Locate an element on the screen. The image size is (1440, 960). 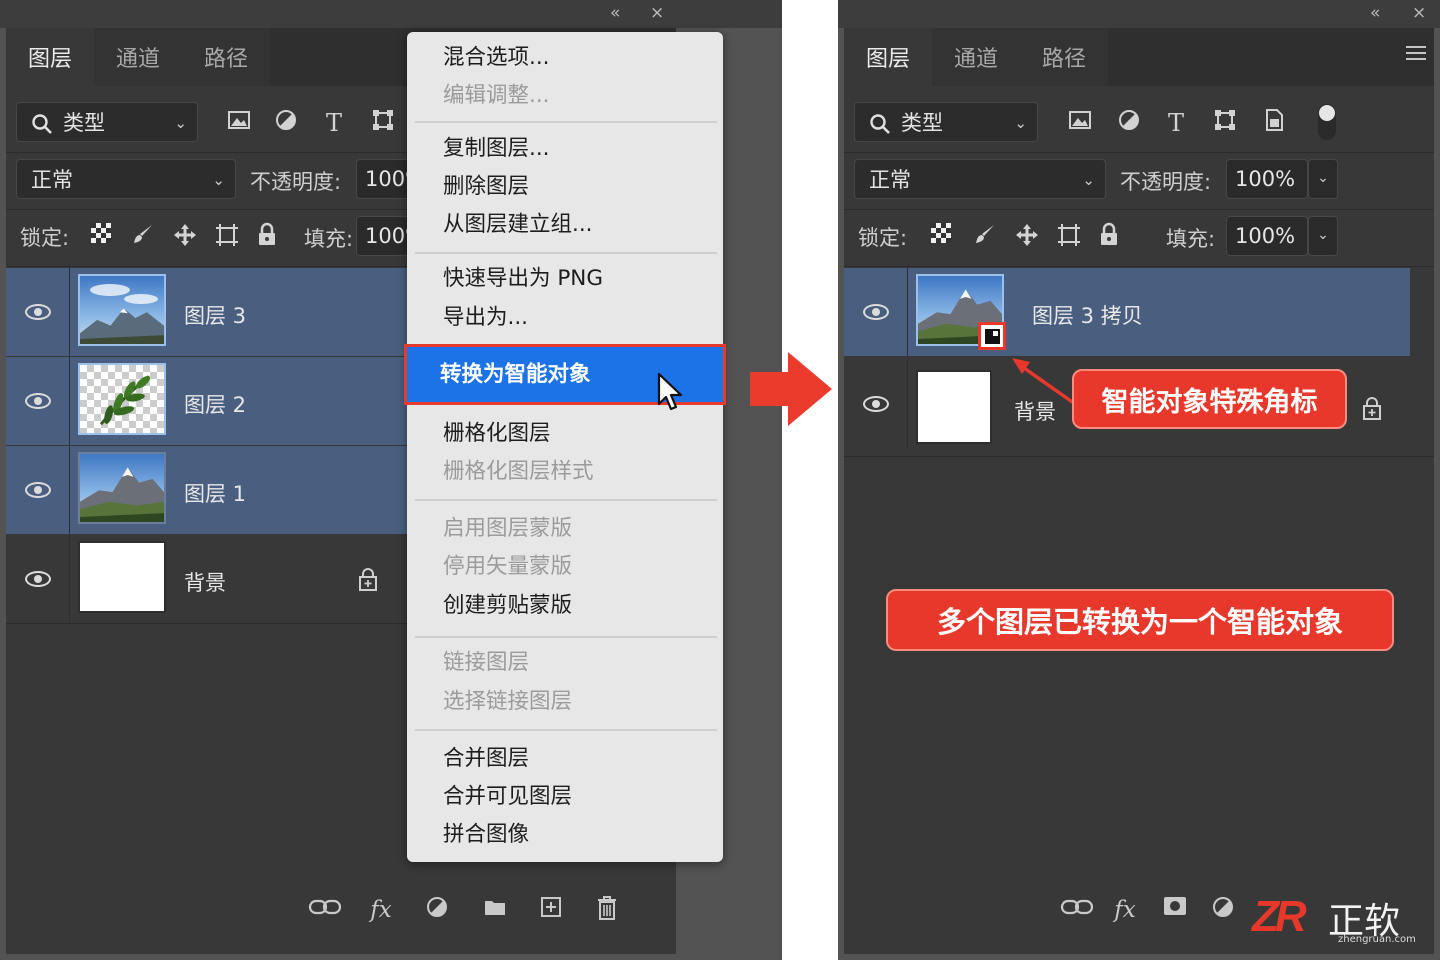
layer-row-smart-object: 图层 3 拷贝 is located at coordinates (1127, 312).